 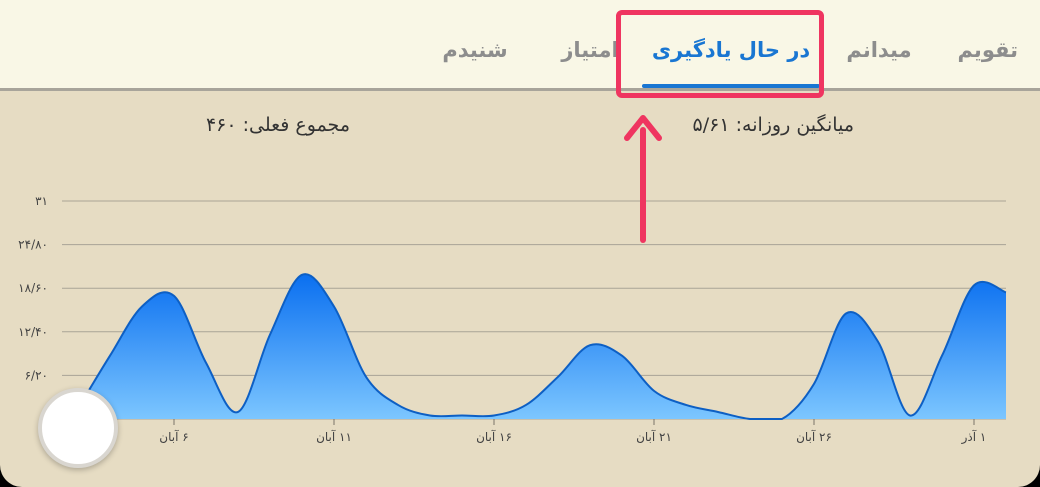 What do you see at coordinates (33, 245) in the screenshot?
I see `y-tick-label: ۲۴/۸۰` at bounding box center [33, 245].